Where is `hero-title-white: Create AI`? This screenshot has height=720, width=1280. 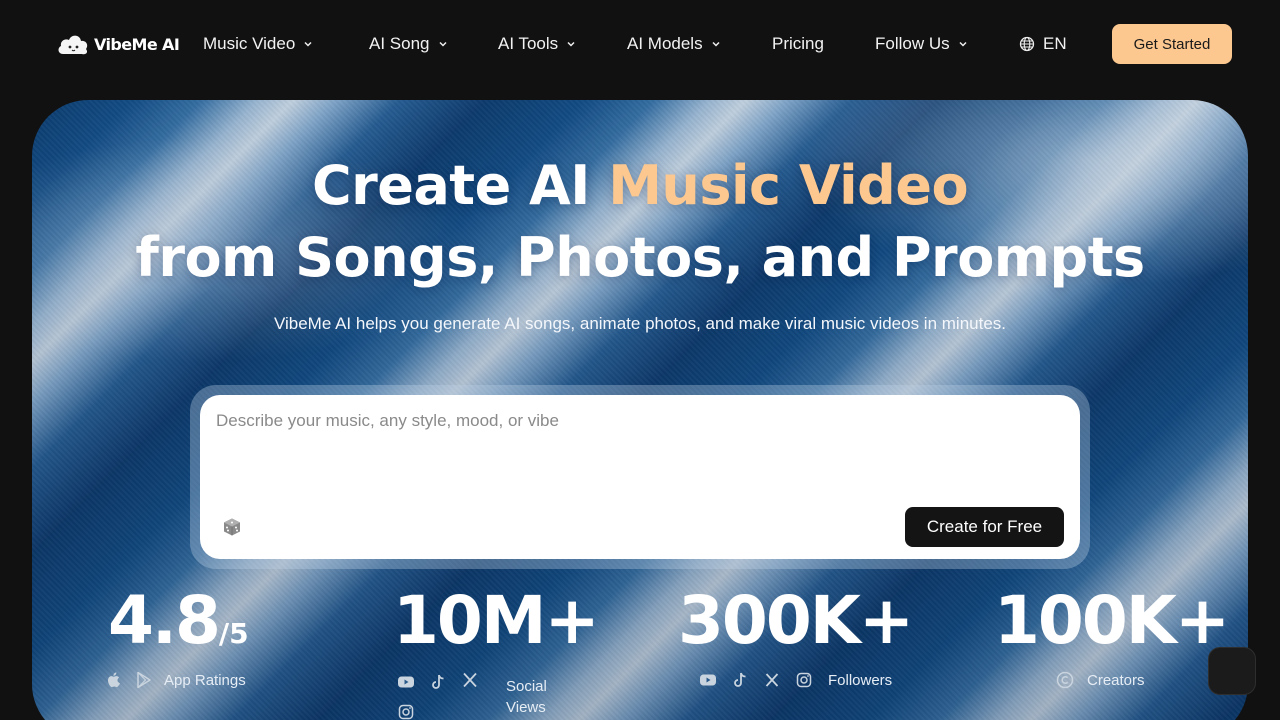
hero-title-white: Create AI is located at coordinates (460, 185).